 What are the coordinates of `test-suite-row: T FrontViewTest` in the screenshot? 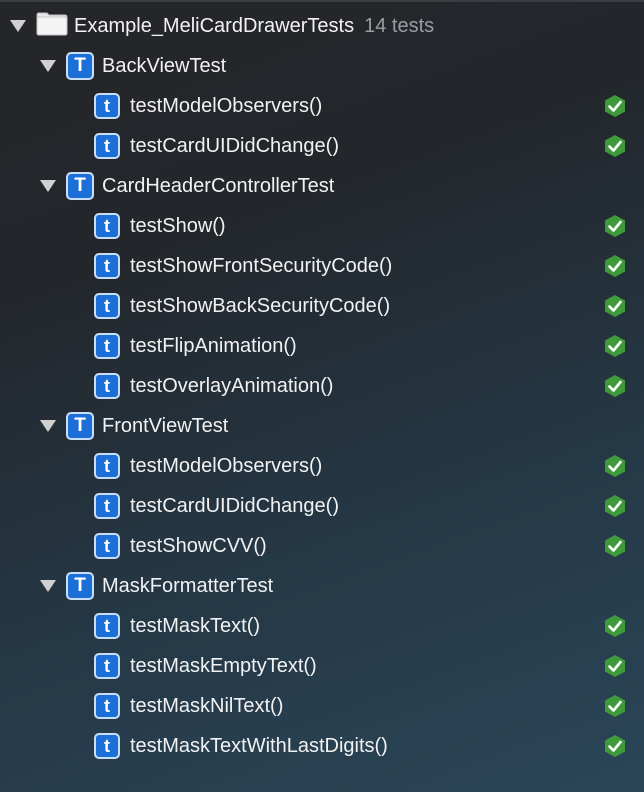 It's located at (322, 426).